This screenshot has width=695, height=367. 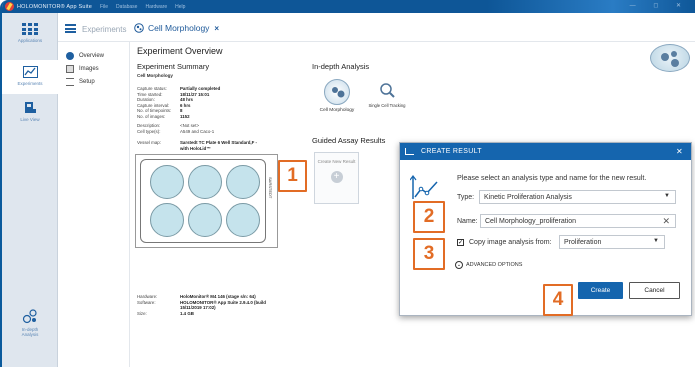 What do you see at coordinates (216, 28) in the screenshot?
I see `tab-close-icon: ×` at bounding box center [216, 28].